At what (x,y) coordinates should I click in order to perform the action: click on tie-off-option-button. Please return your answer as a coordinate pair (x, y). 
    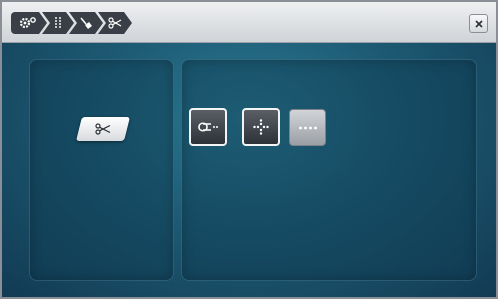
    Looking at the image, I should click on (208, 127).